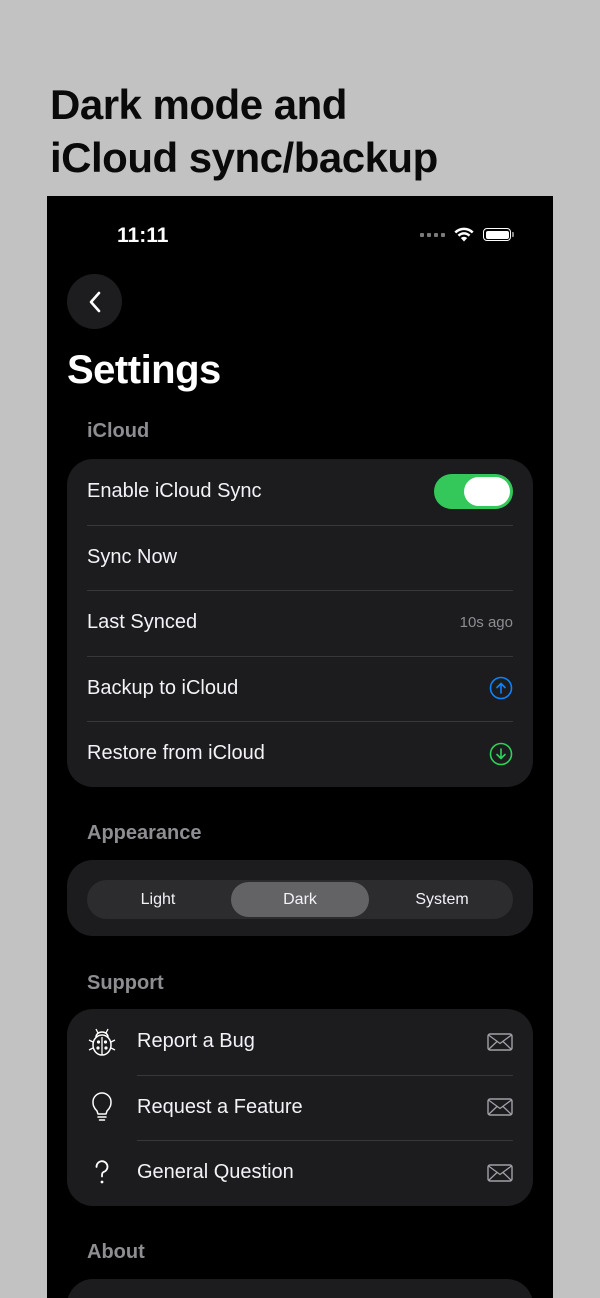 The height and width of the screenshot is (1298, 600). I want to click on general-question-row: General Question, so click(300, 1173).